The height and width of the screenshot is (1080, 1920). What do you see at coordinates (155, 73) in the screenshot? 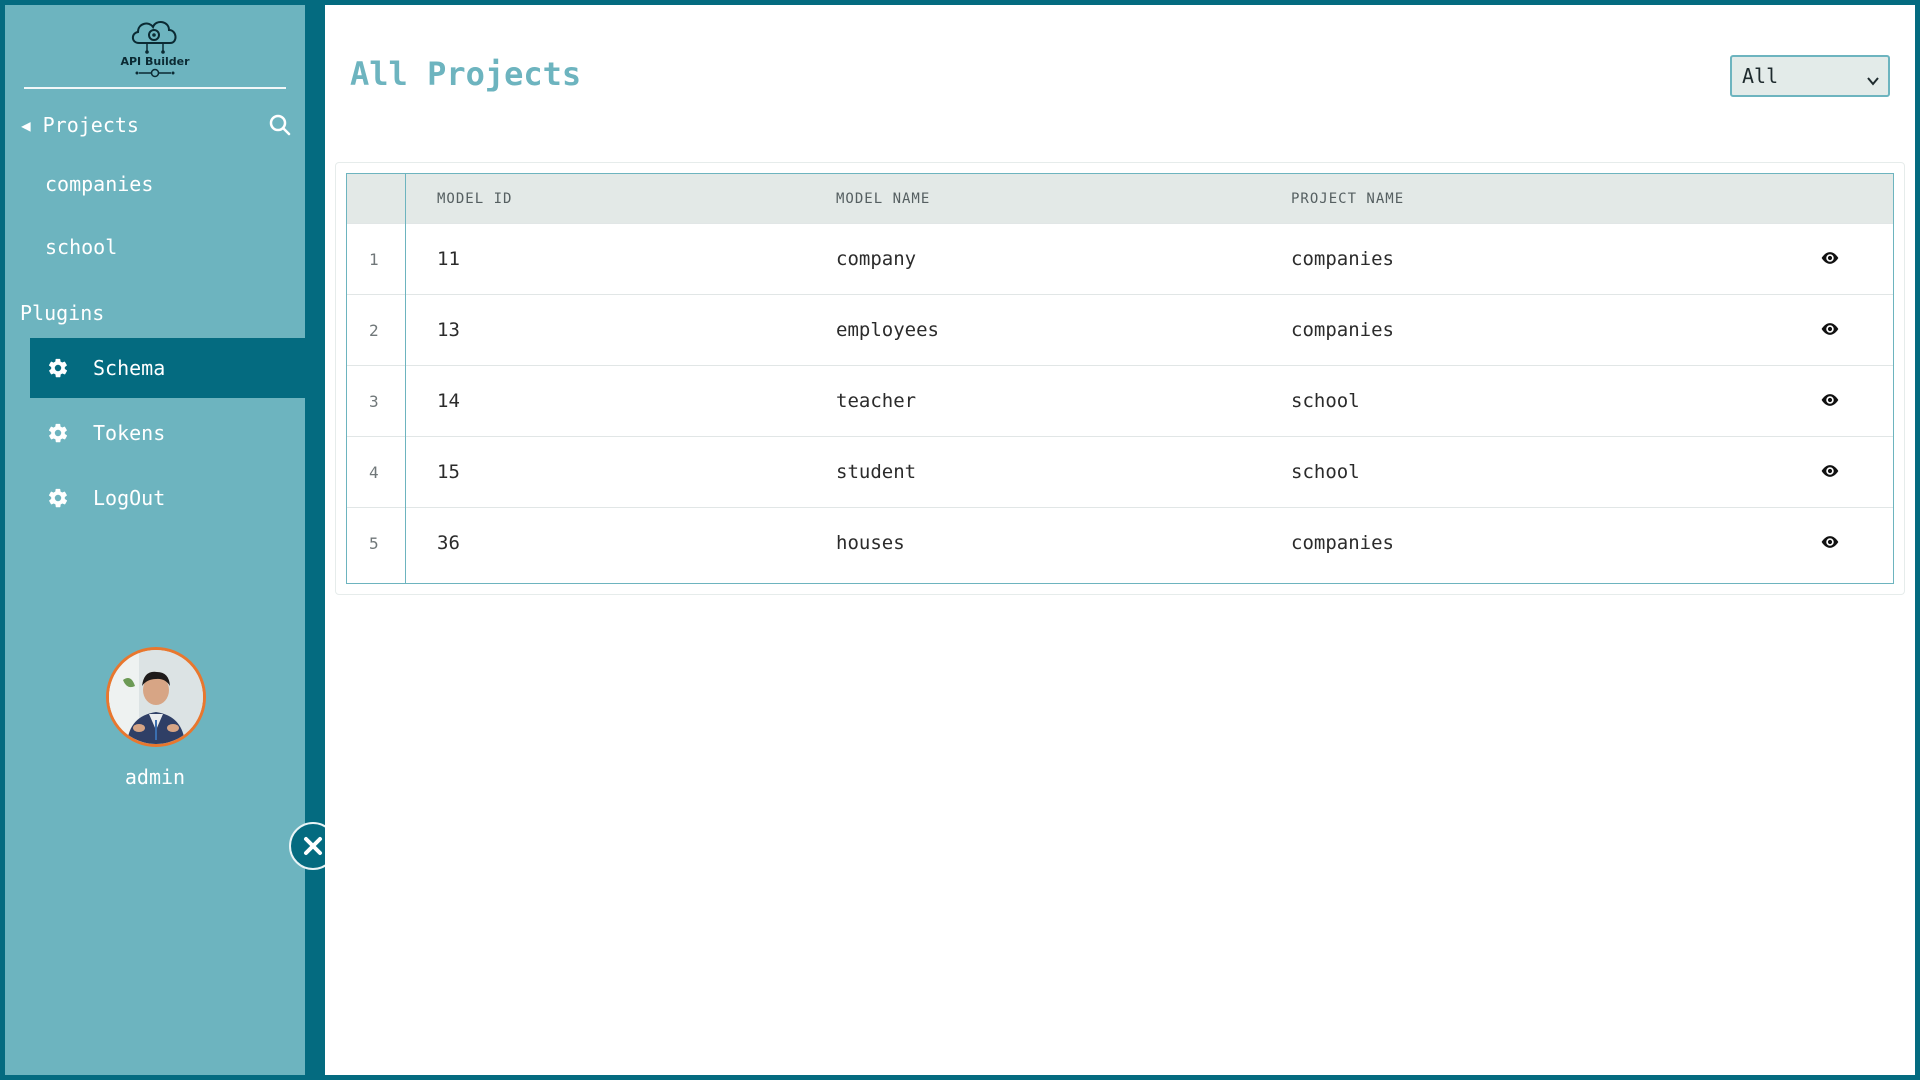
I see `logo-circuit-icon` at bounding box center [155, 73].